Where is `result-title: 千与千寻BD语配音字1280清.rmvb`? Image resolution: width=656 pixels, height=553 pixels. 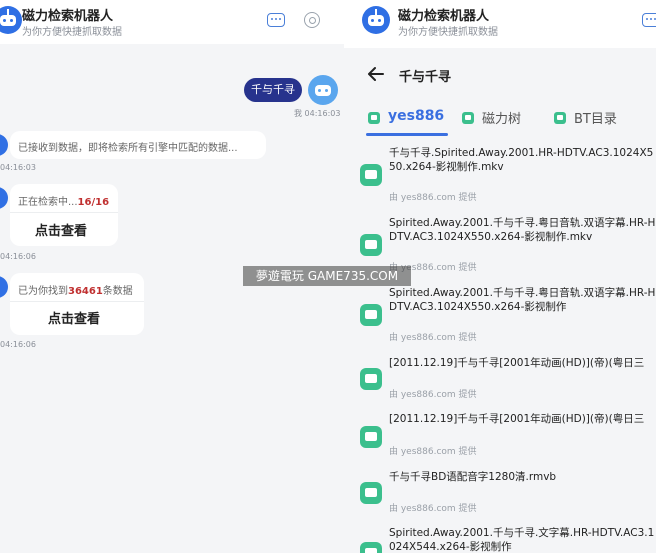
result-title: 千与千寻BD语配音字1280清.rmvb is located at coordinates (522, 477).